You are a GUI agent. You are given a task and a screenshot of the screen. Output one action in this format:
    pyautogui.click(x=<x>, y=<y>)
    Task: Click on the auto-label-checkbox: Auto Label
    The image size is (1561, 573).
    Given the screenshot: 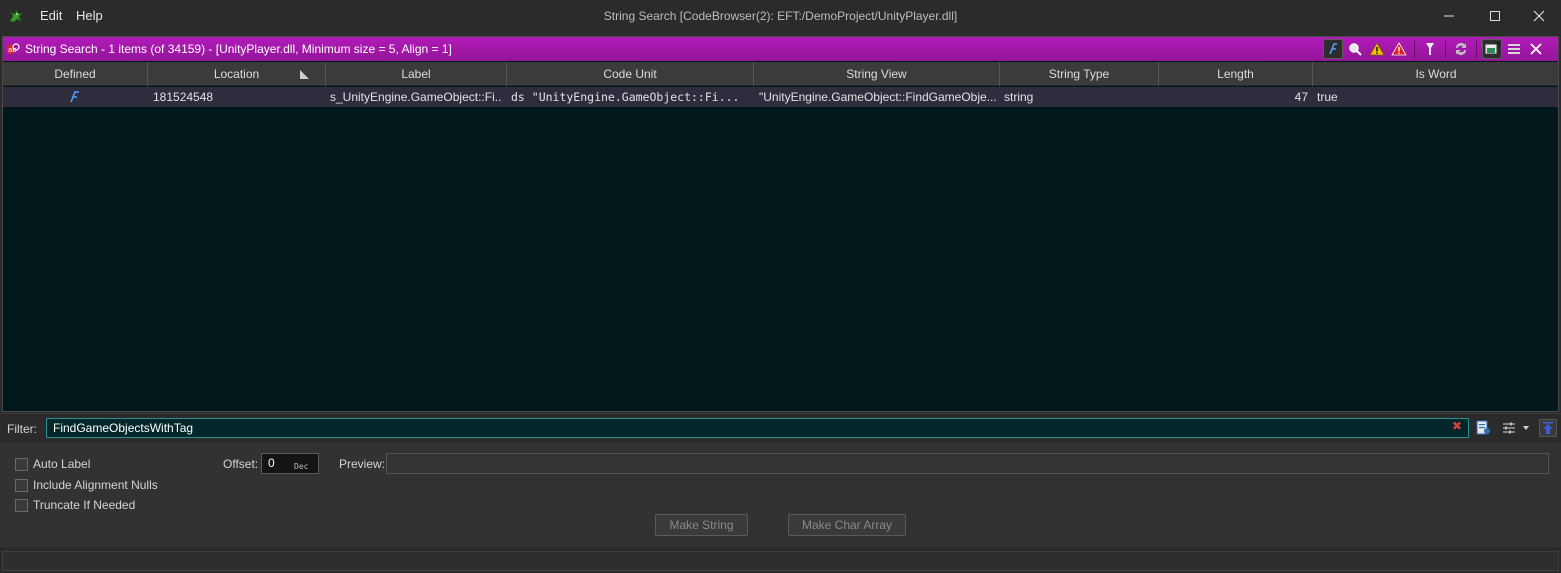 What is the action you would take?
    pyautogui.click(x=52, y=464)
    